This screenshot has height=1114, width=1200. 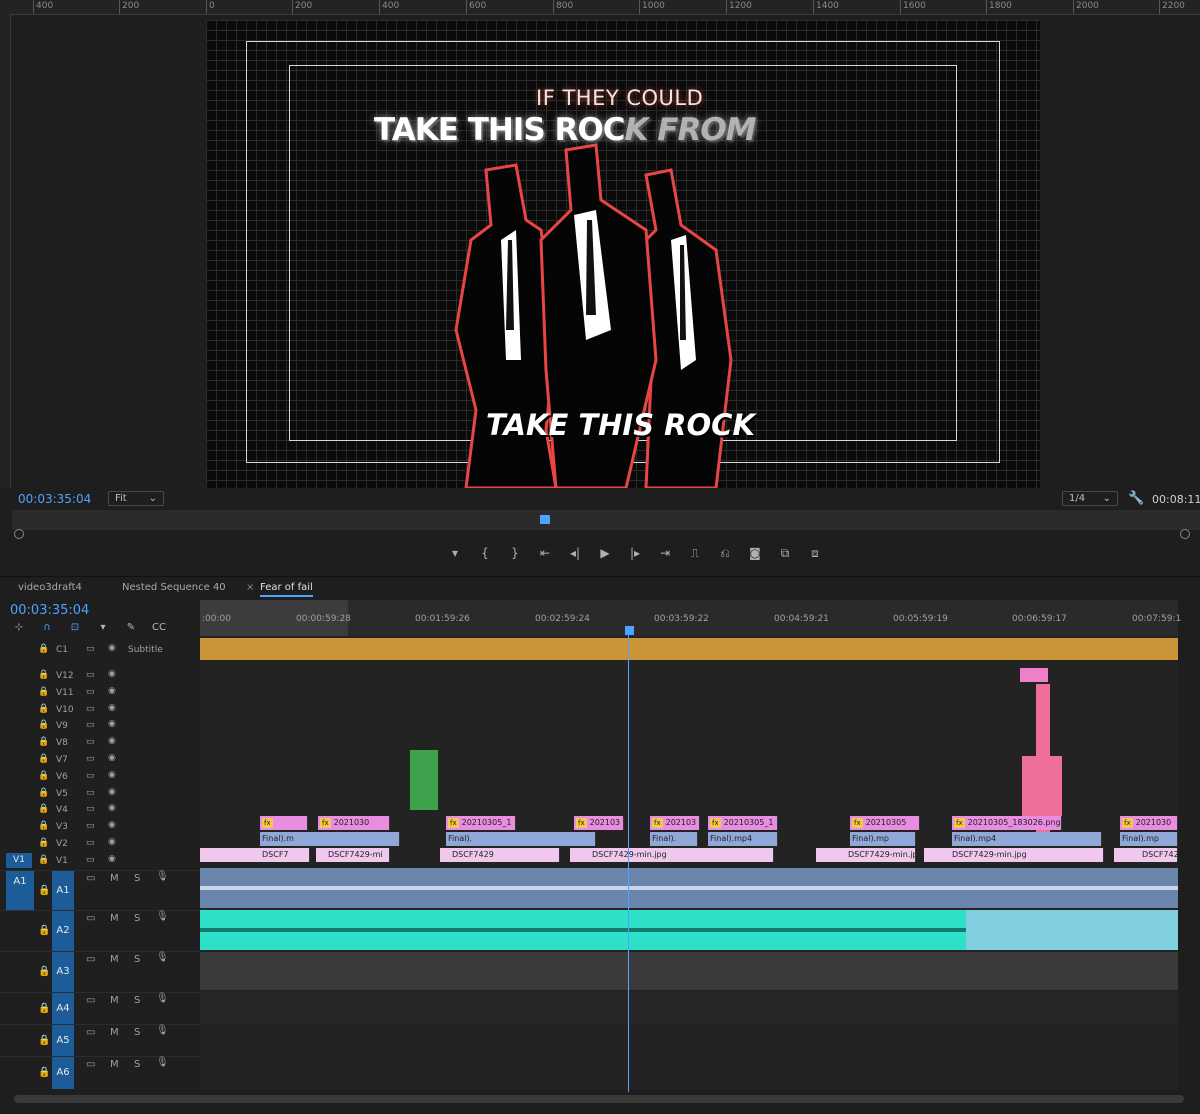 What do you see at coordinates (605, 553) in the screenshot?
I see `play-button: ▶` at bounding box center [605, 553].